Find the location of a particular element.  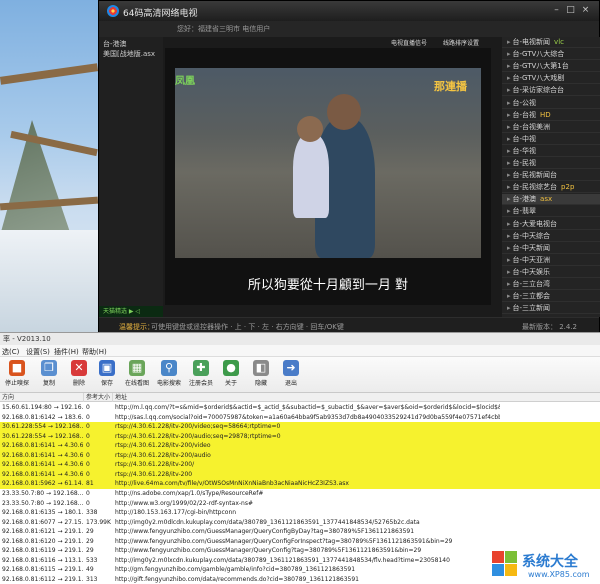

channel-item: ▸ 台-GTV八大综合 is located at coordinates (551, 55).